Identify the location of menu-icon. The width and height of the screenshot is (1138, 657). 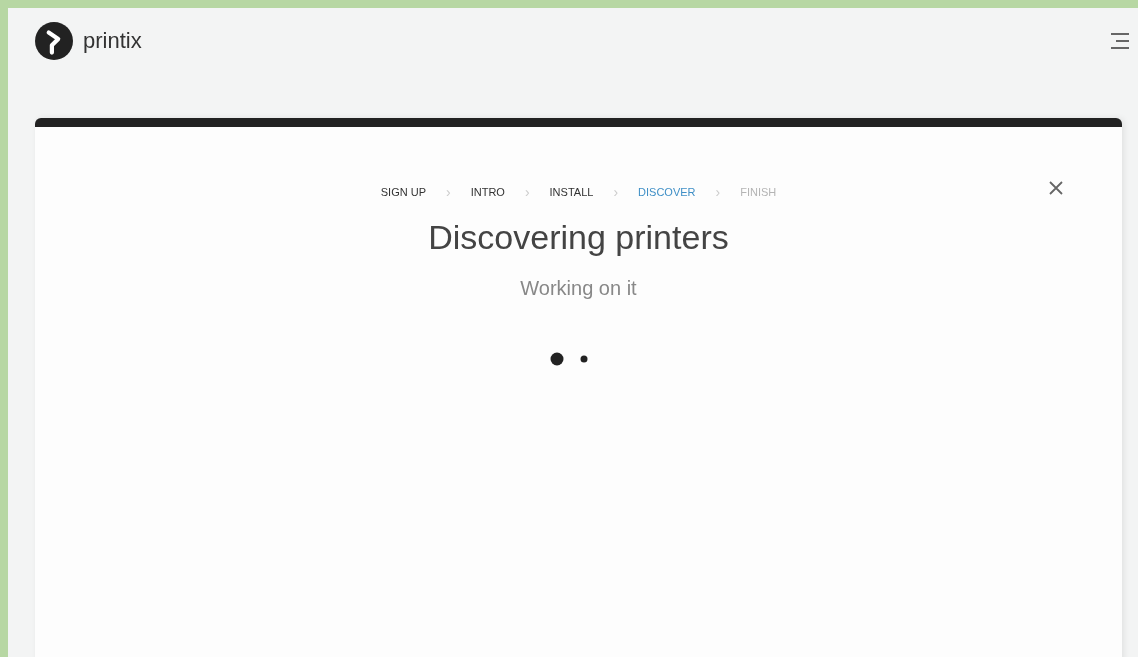
(1120, 41).